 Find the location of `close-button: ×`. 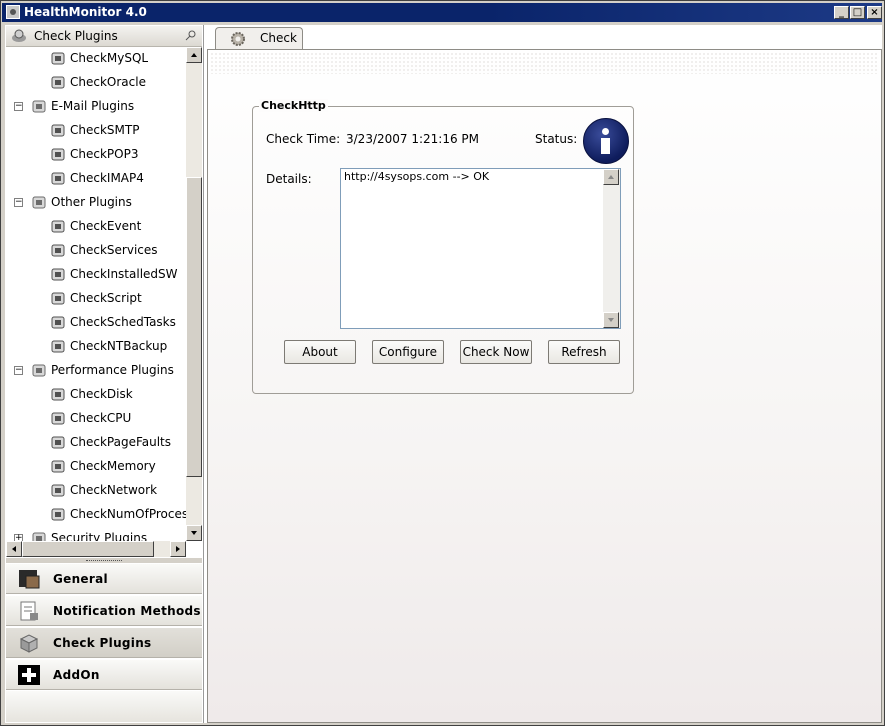

close-button: × is located at coordinates (874, 12).